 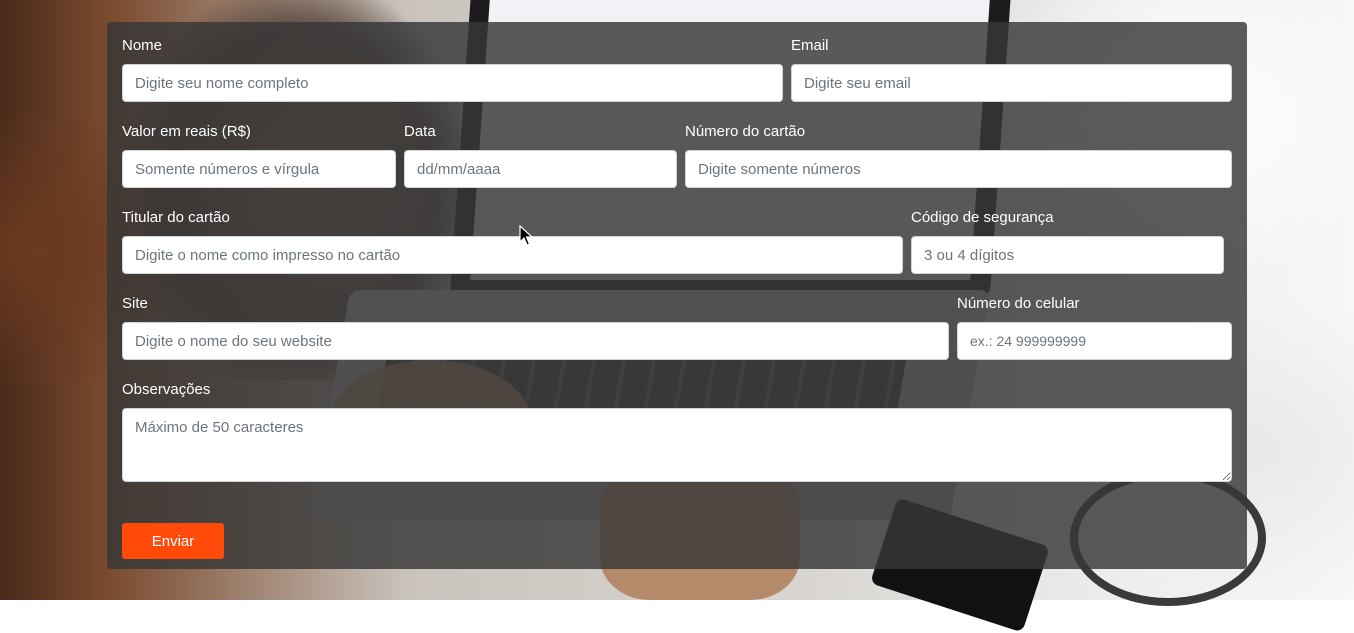 What do you see at coordinates (540, 169) in the screenshot?
I see `data-input` at bounding box center [540, 169].